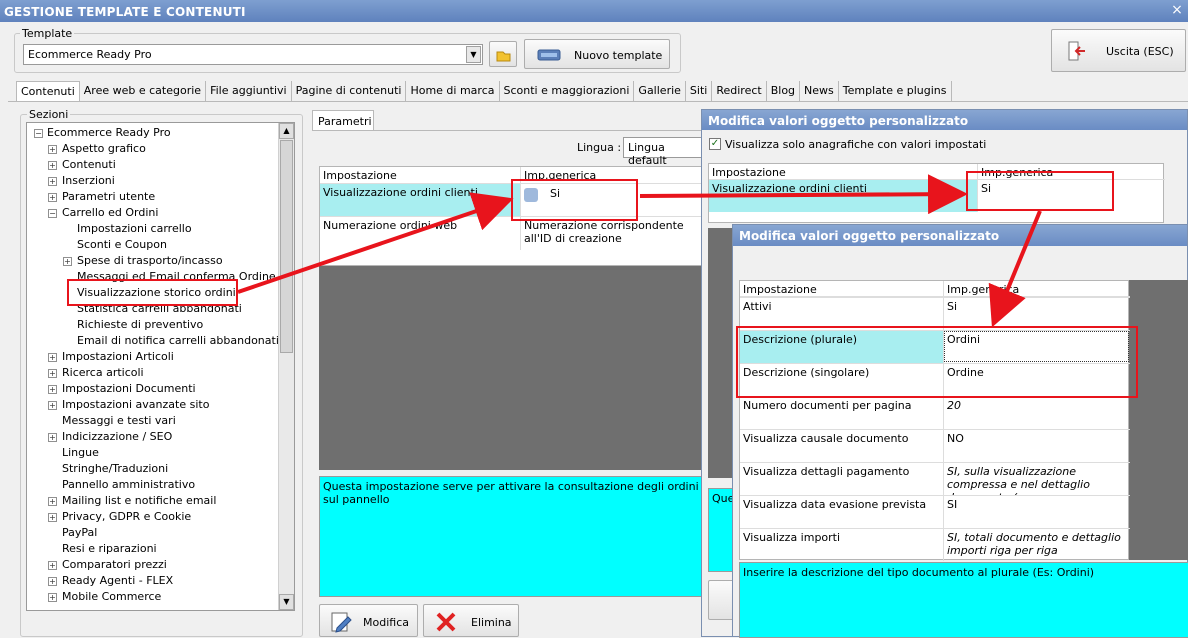  What do you see at coordinates (150, 261) in the screenshot?
I see `tree-item: Spese di trasporto/incasso` at bounding box center [150, 261].